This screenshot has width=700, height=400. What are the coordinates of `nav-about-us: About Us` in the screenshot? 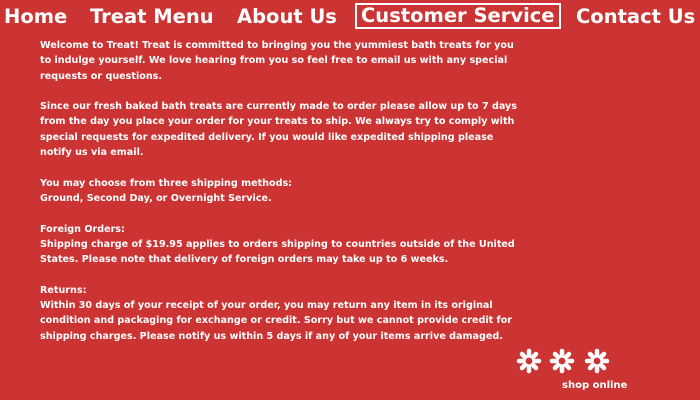 It's located at (287, 17).